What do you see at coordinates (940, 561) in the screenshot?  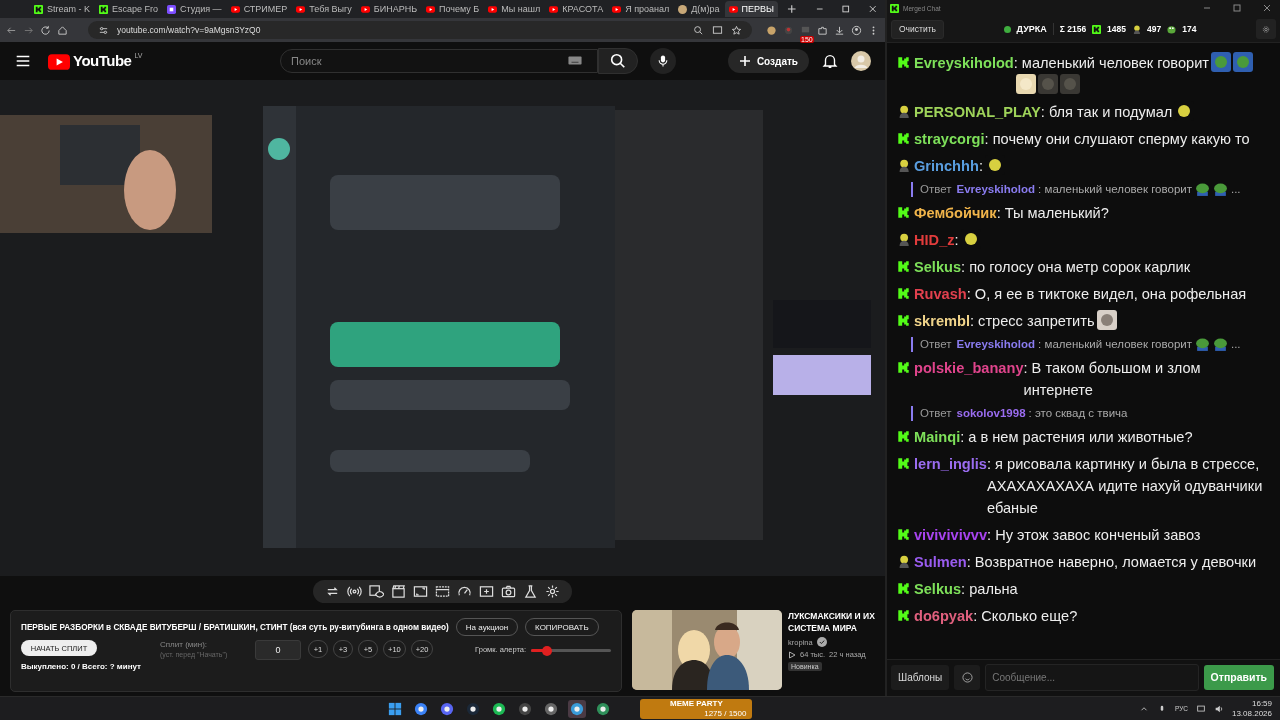 I see `username: Sulmen` at bounding box center [940, 561].